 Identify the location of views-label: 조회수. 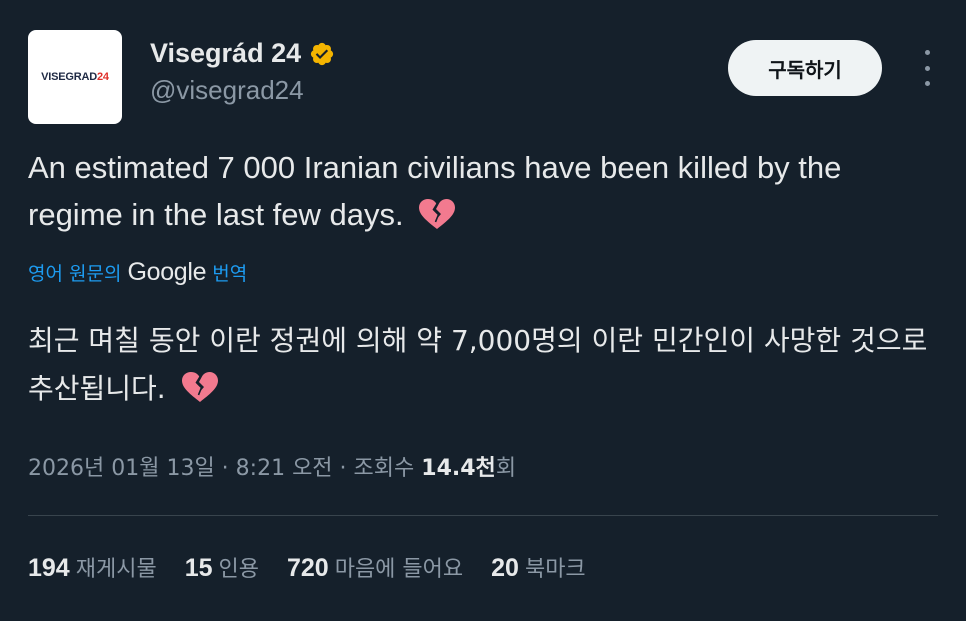
(384, 468).